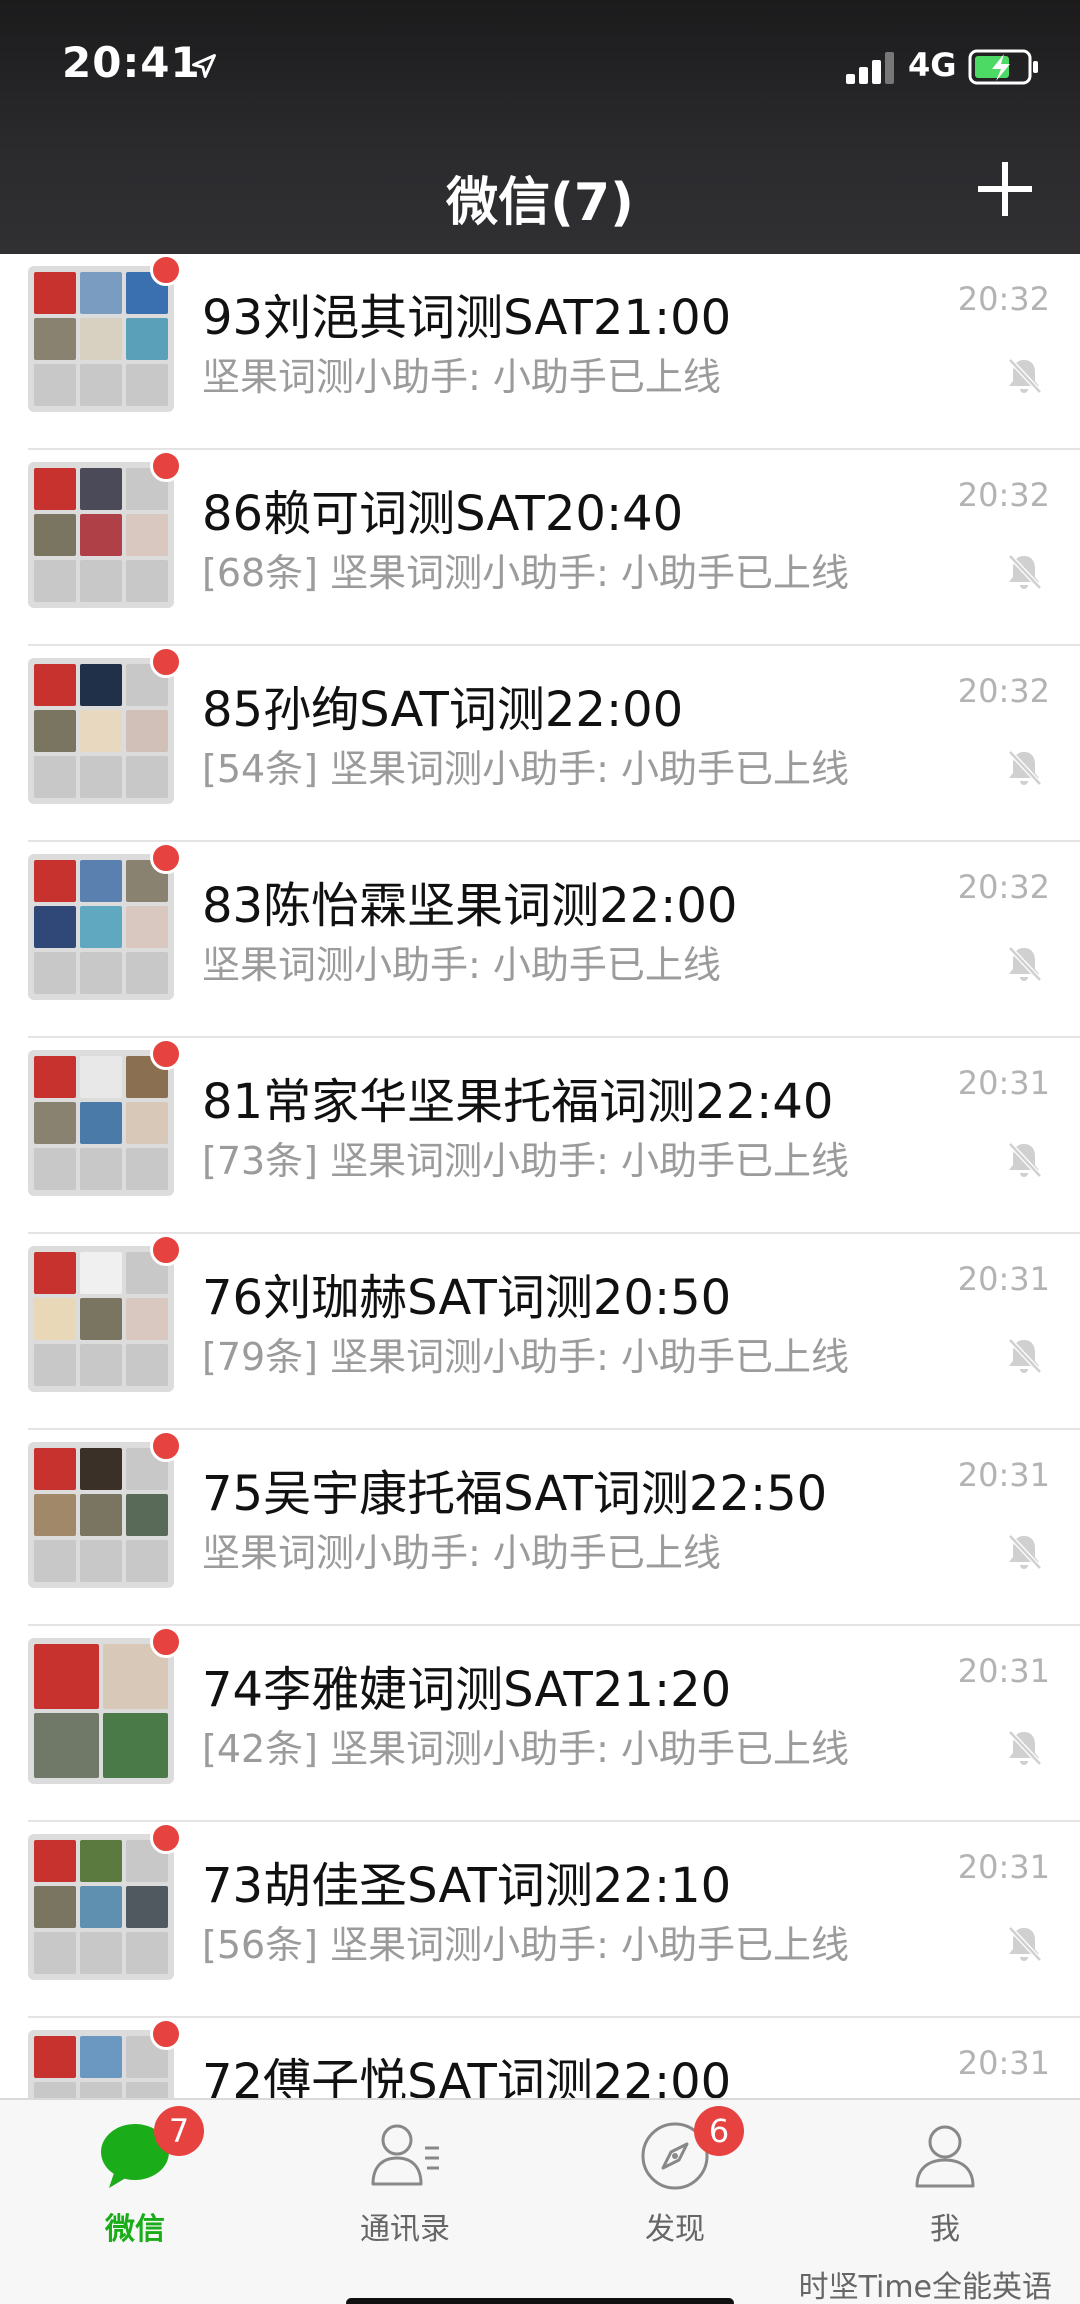 The width and height of the screenshot is (1080, 2304). What do you see at coordinates (525, 1749) in the screenshot?
I see `chat-preview: [42条] 坚果词测小助手: 小助手已上线` at bounding box center [525, 1749].